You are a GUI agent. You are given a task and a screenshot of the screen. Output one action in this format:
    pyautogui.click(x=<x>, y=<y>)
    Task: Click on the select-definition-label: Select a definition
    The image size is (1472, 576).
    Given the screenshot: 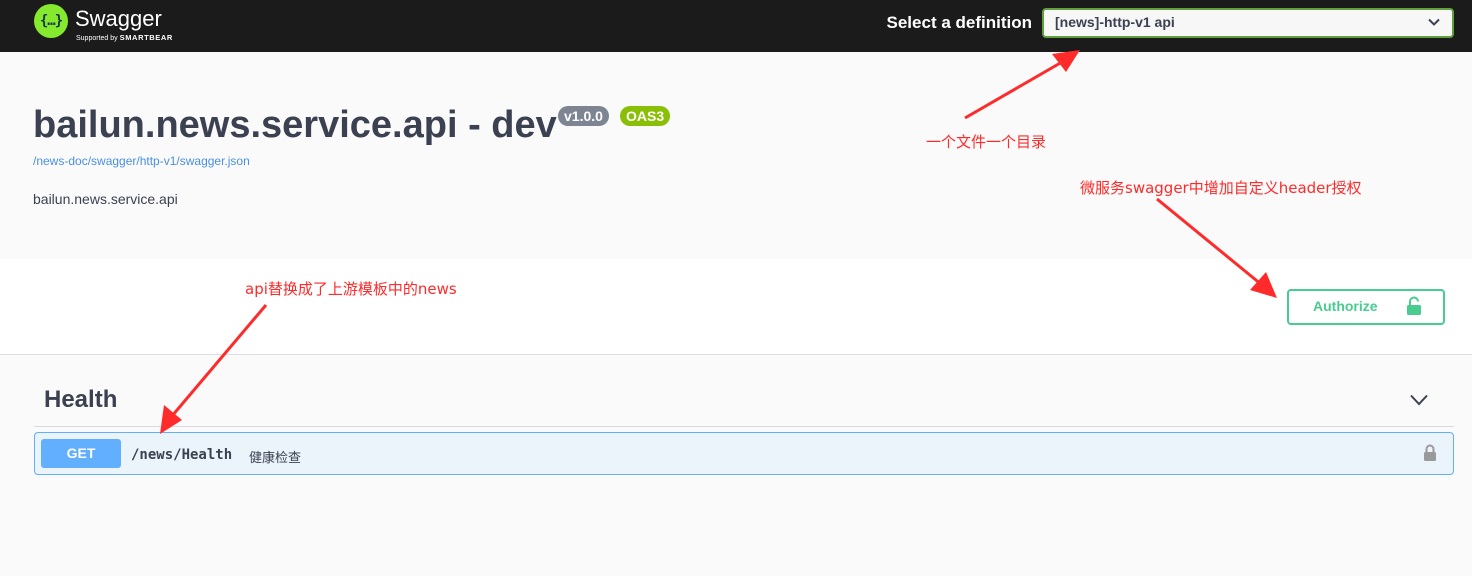 What is the action you would take?
    pyautogui.click(x=959, y=22)
    